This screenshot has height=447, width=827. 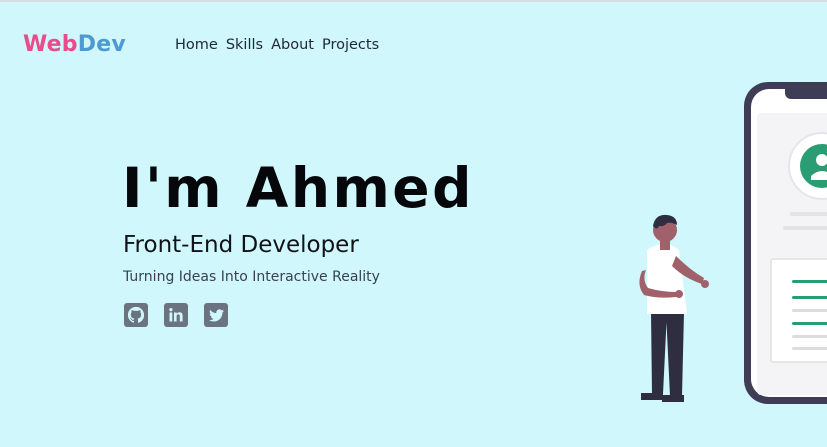 What do you see at coordinates (674, 308) in the screenshot?
I see `person-illustration` at bounding box center [674, 308].